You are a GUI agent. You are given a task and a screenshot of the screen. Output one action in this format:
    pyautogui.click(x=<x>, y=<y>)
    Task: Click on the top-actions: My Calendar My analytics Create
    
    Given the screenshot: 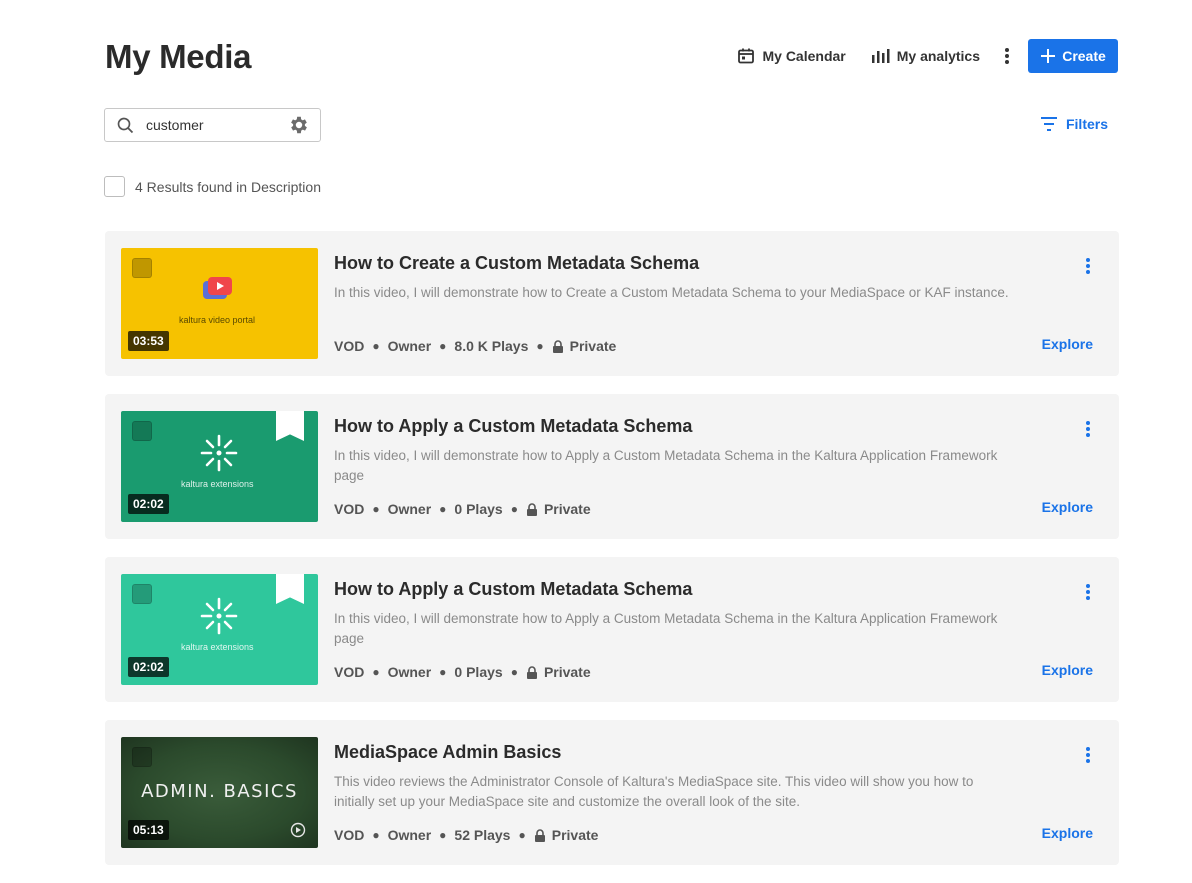 What is the action you would take?
    pyautogui.click(x=927, y=56)
    